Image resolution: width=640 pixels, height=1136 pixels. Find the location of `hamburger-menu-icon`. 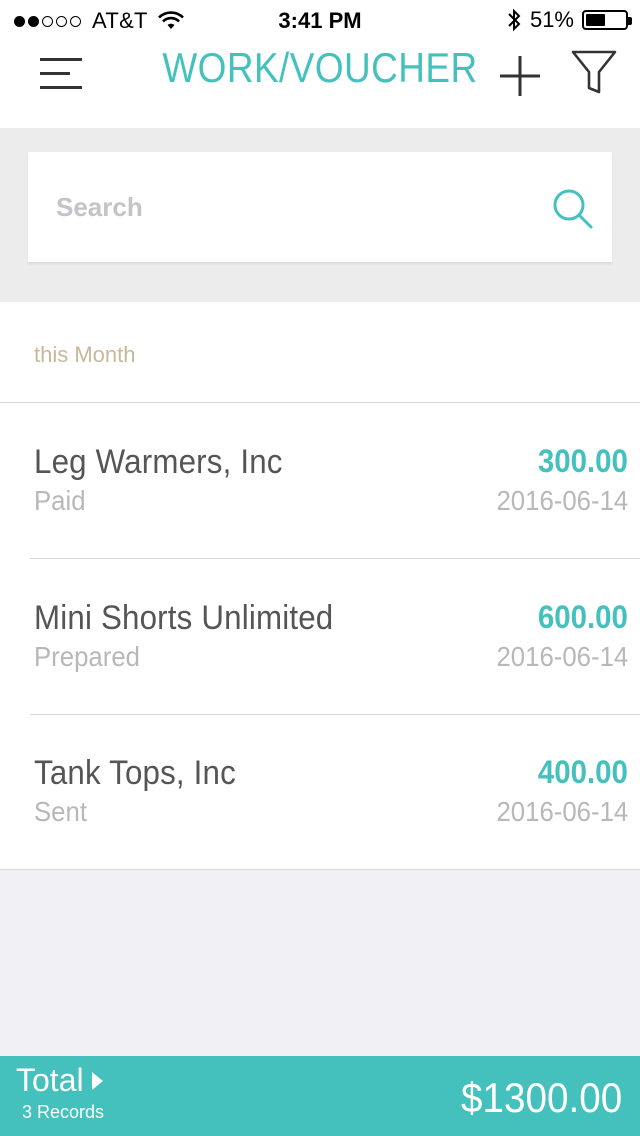

hamburger-menu-icon is located at coordinates (61, 73).